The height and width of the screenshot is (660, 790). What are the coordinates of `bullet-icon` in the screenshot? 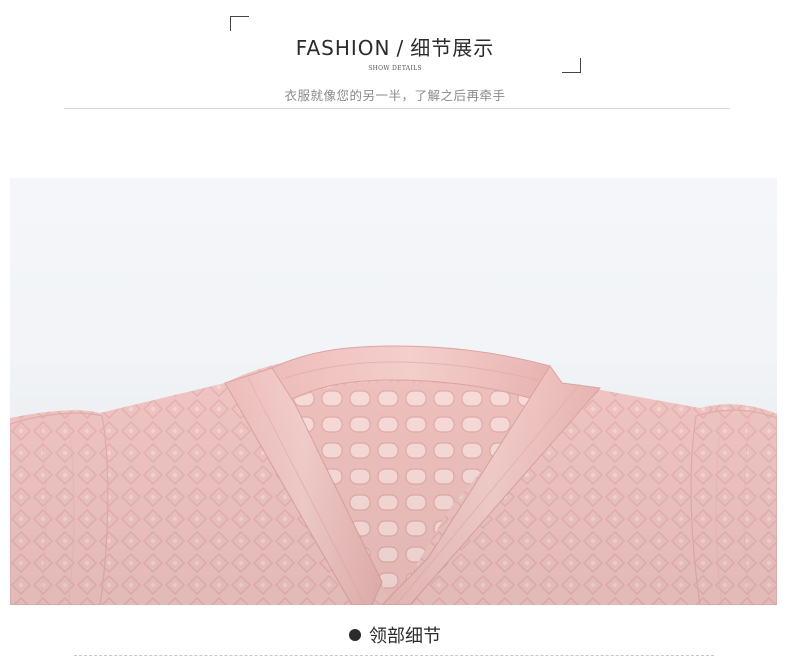 It's located at (355, 635).